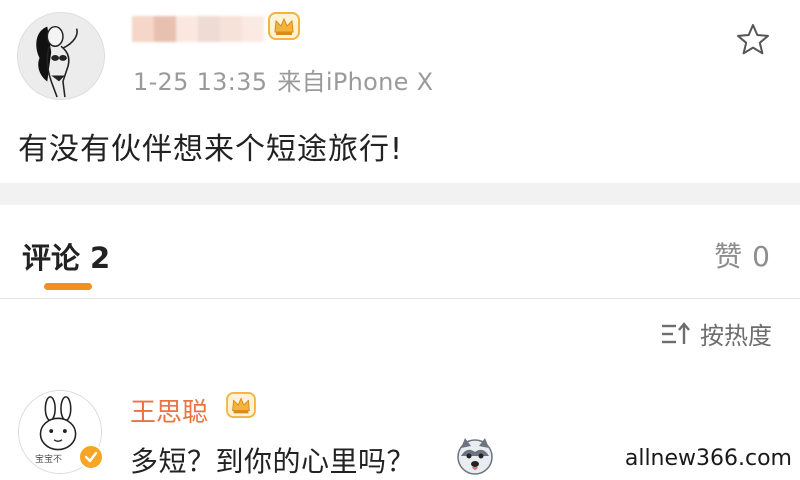 The width and height of the screenshot is (800, 480). What do you see at coordinates (676, 332) in the screenshot?
I see `sort-icon` at bounding box center [676, 332].